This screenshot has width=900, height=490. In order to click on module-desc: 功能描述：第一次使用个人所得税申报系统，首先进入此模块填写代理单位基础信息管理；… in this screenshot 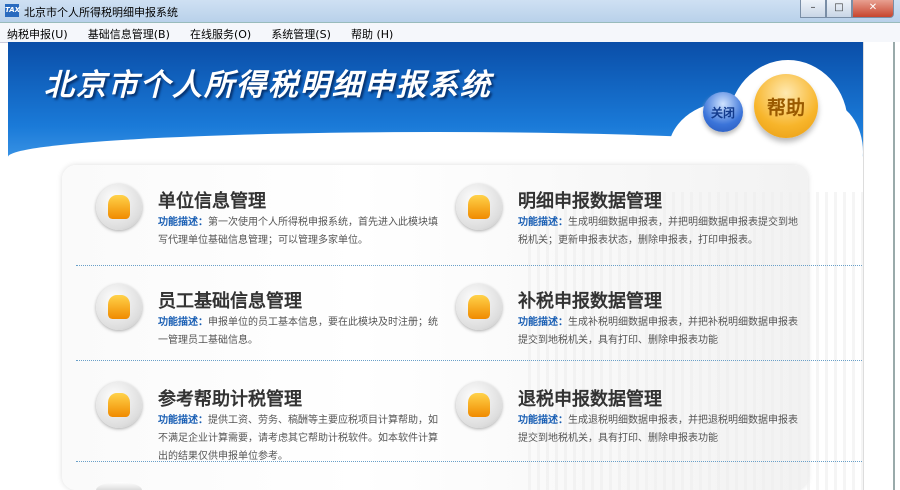, I will do `click(298, 231)`.